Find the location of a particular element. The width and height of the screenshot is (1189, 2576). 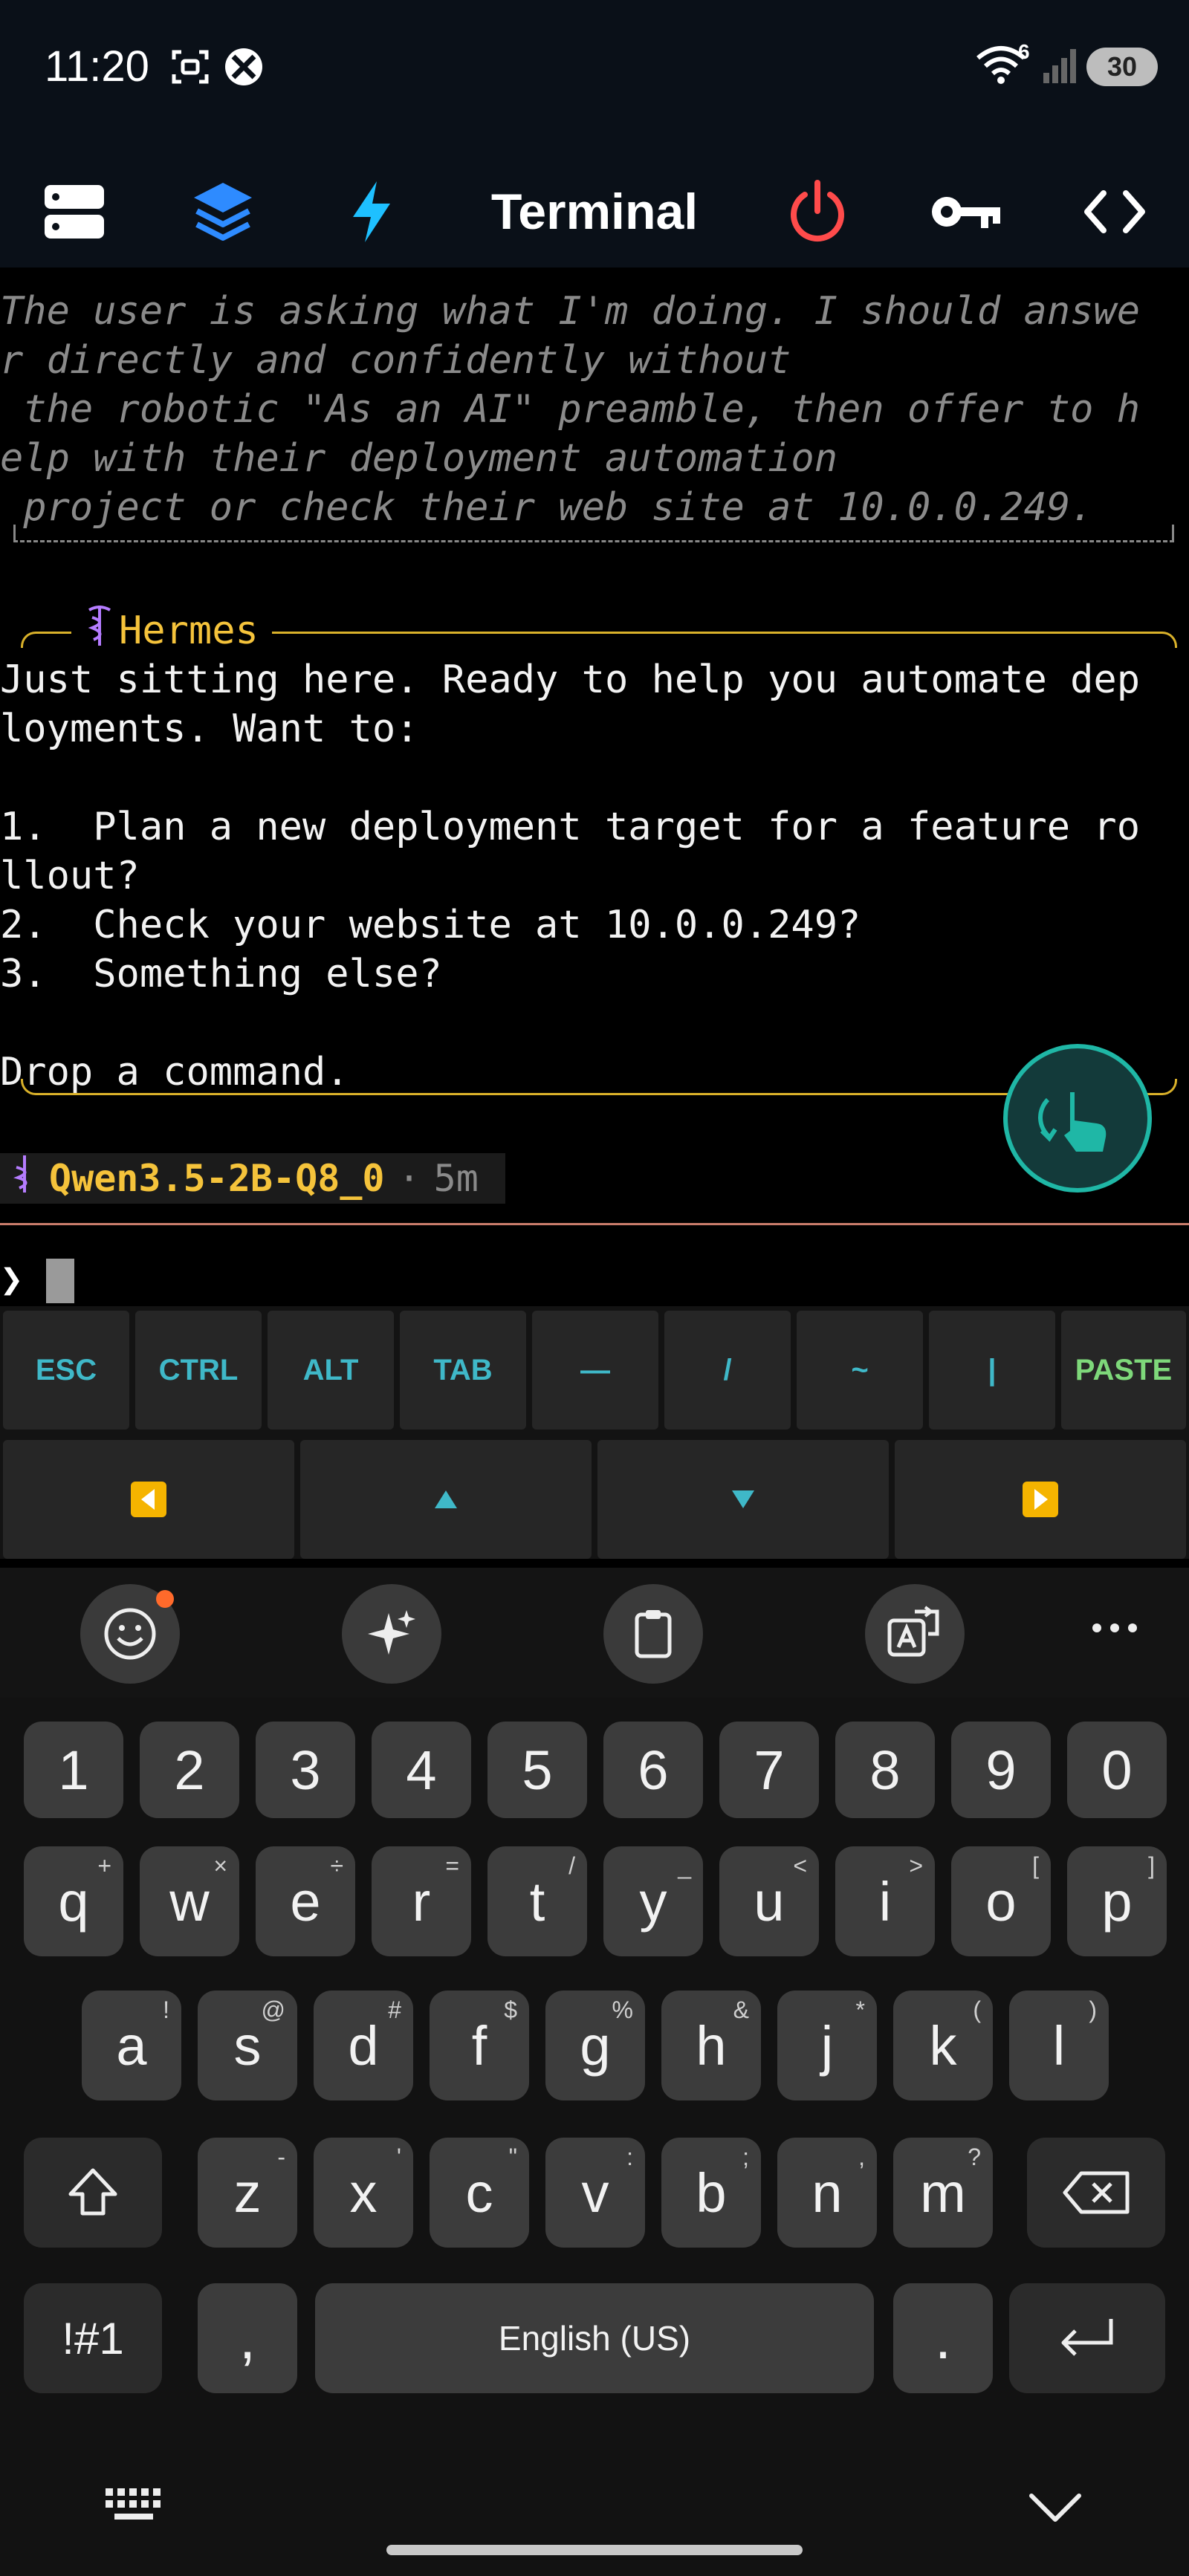

slash-key: / is located at coordinates (728, 1370).